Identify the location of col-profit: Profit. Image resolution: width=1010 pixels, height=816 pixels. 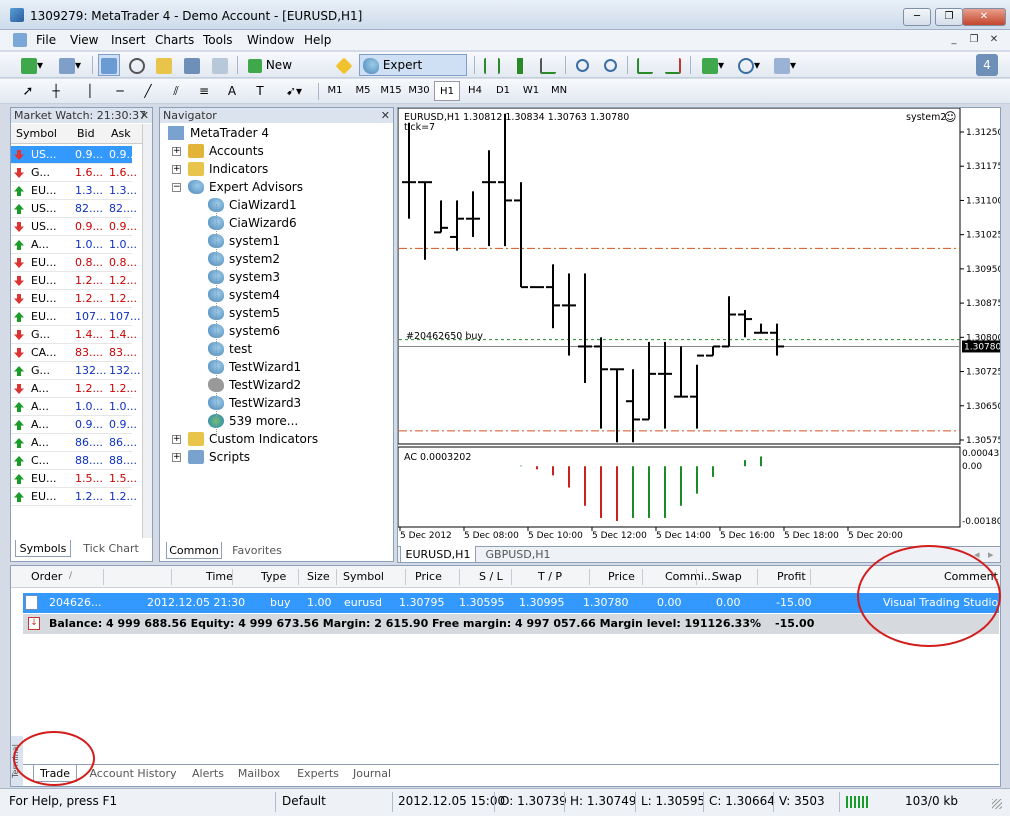
(791, 577).